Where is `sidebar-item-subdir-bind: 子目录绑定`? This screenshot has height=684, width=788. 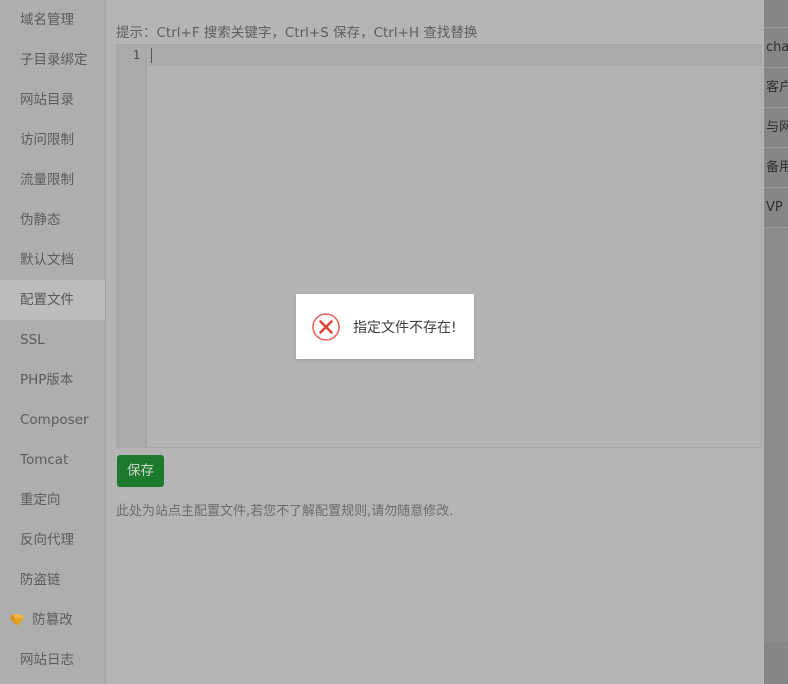 sidebar-item-subdir-bind: 子目录绑定 is located at coordinates (52, 60).